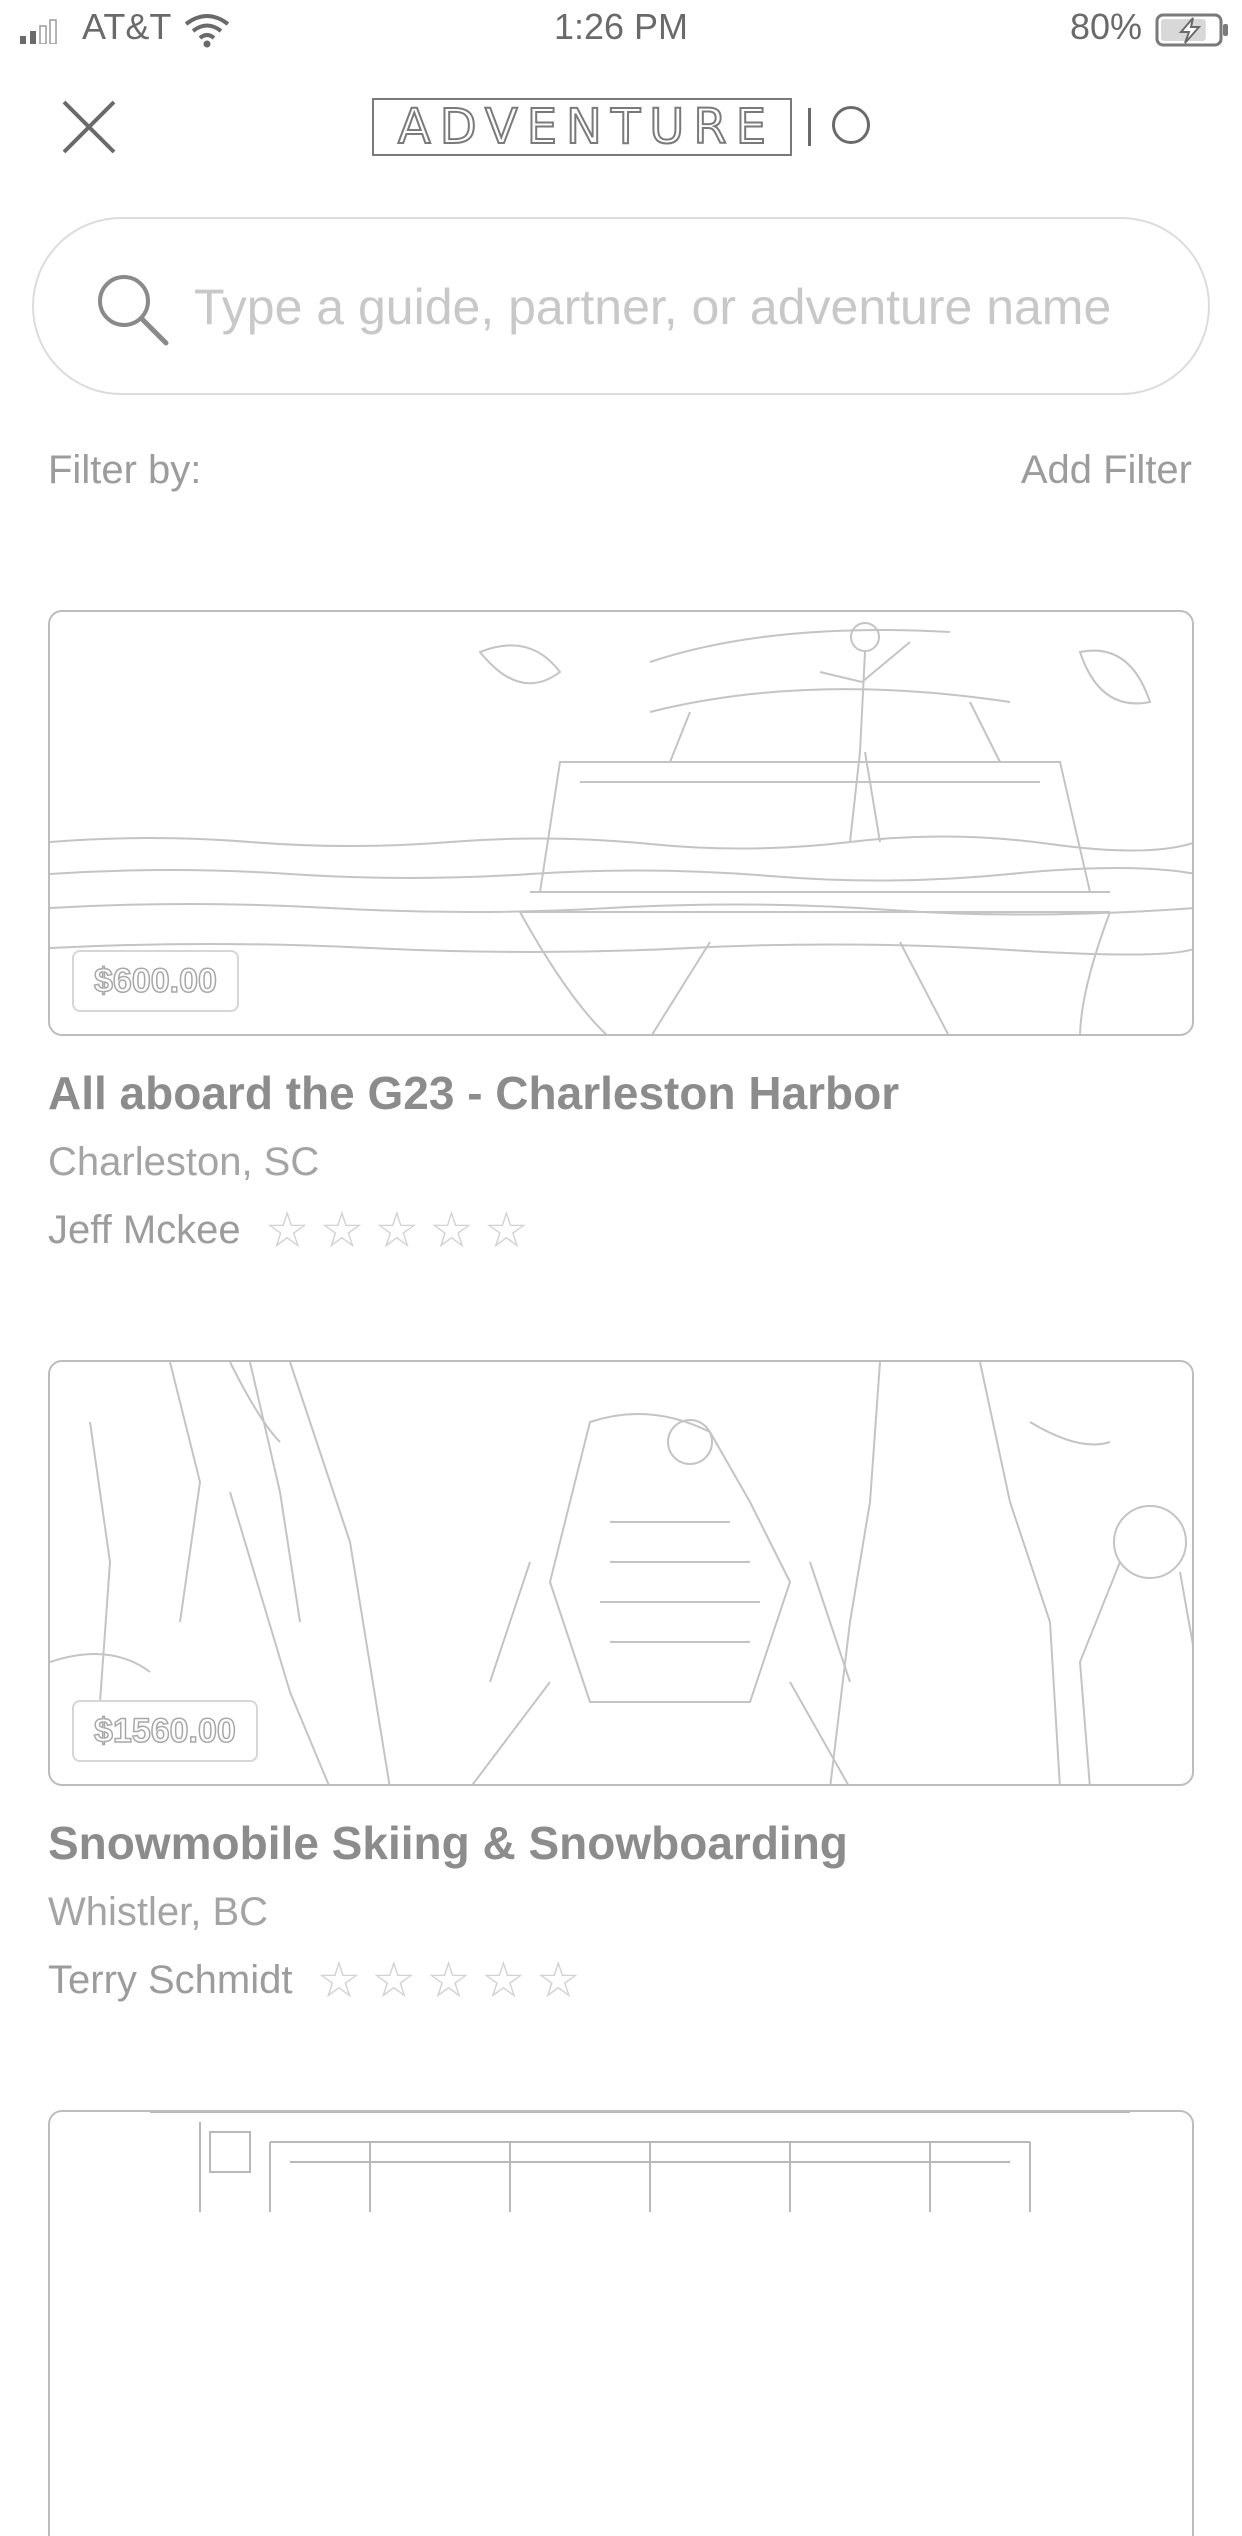  I want to click on battery-percent: 80%, so click(1106, 26).